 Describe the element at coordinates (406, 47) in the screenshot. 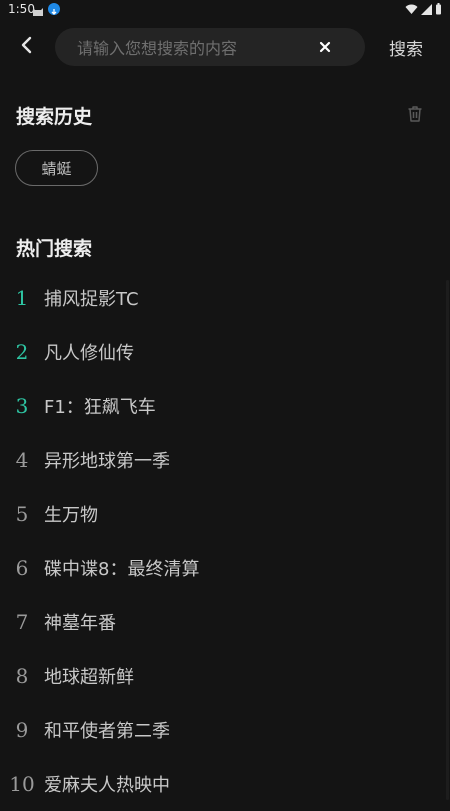

I see `search-submit-button: 搜索` at that location.